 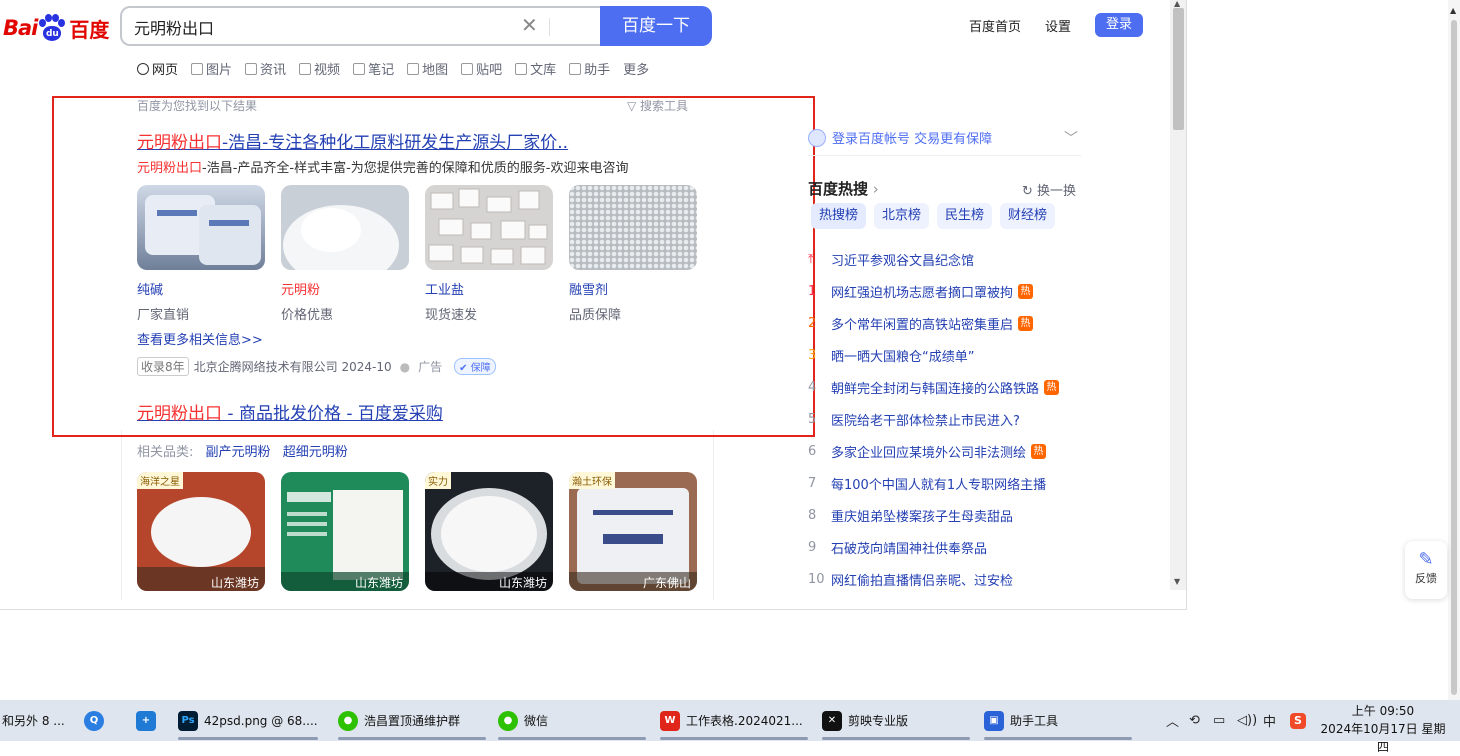 What do you see at coordinates (319, 68) in the screenshot?
I see `tab-video: 视频` at bounding box center [319, 68].